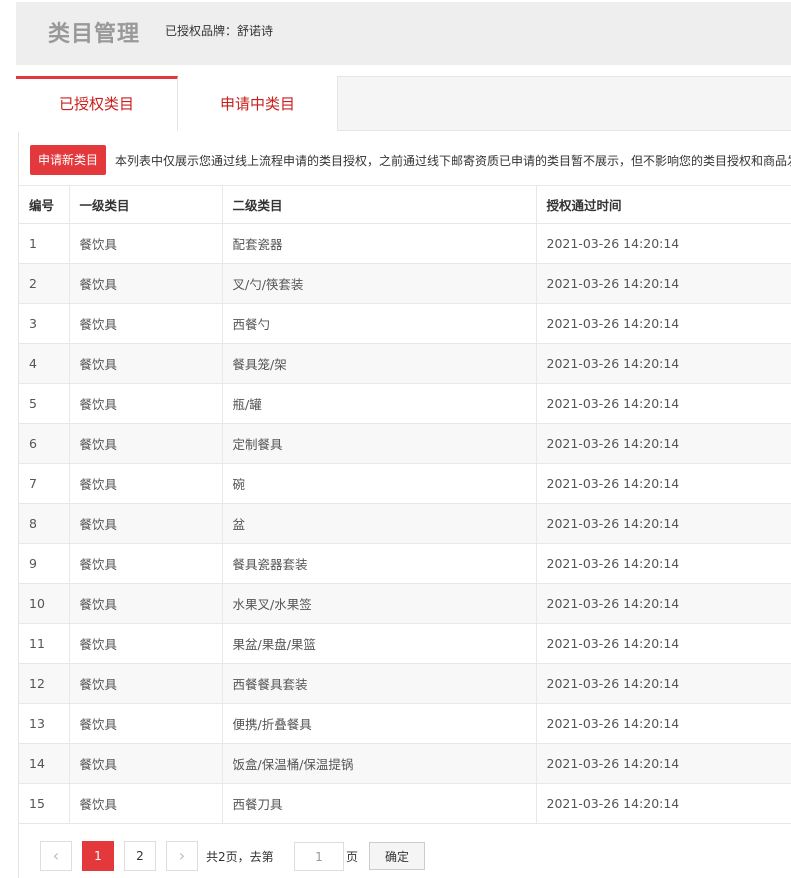 The width and height of the screenshot is (791, 878). I want to click on cell-secondary-category: 餐具笼/架, so click(378, 363).